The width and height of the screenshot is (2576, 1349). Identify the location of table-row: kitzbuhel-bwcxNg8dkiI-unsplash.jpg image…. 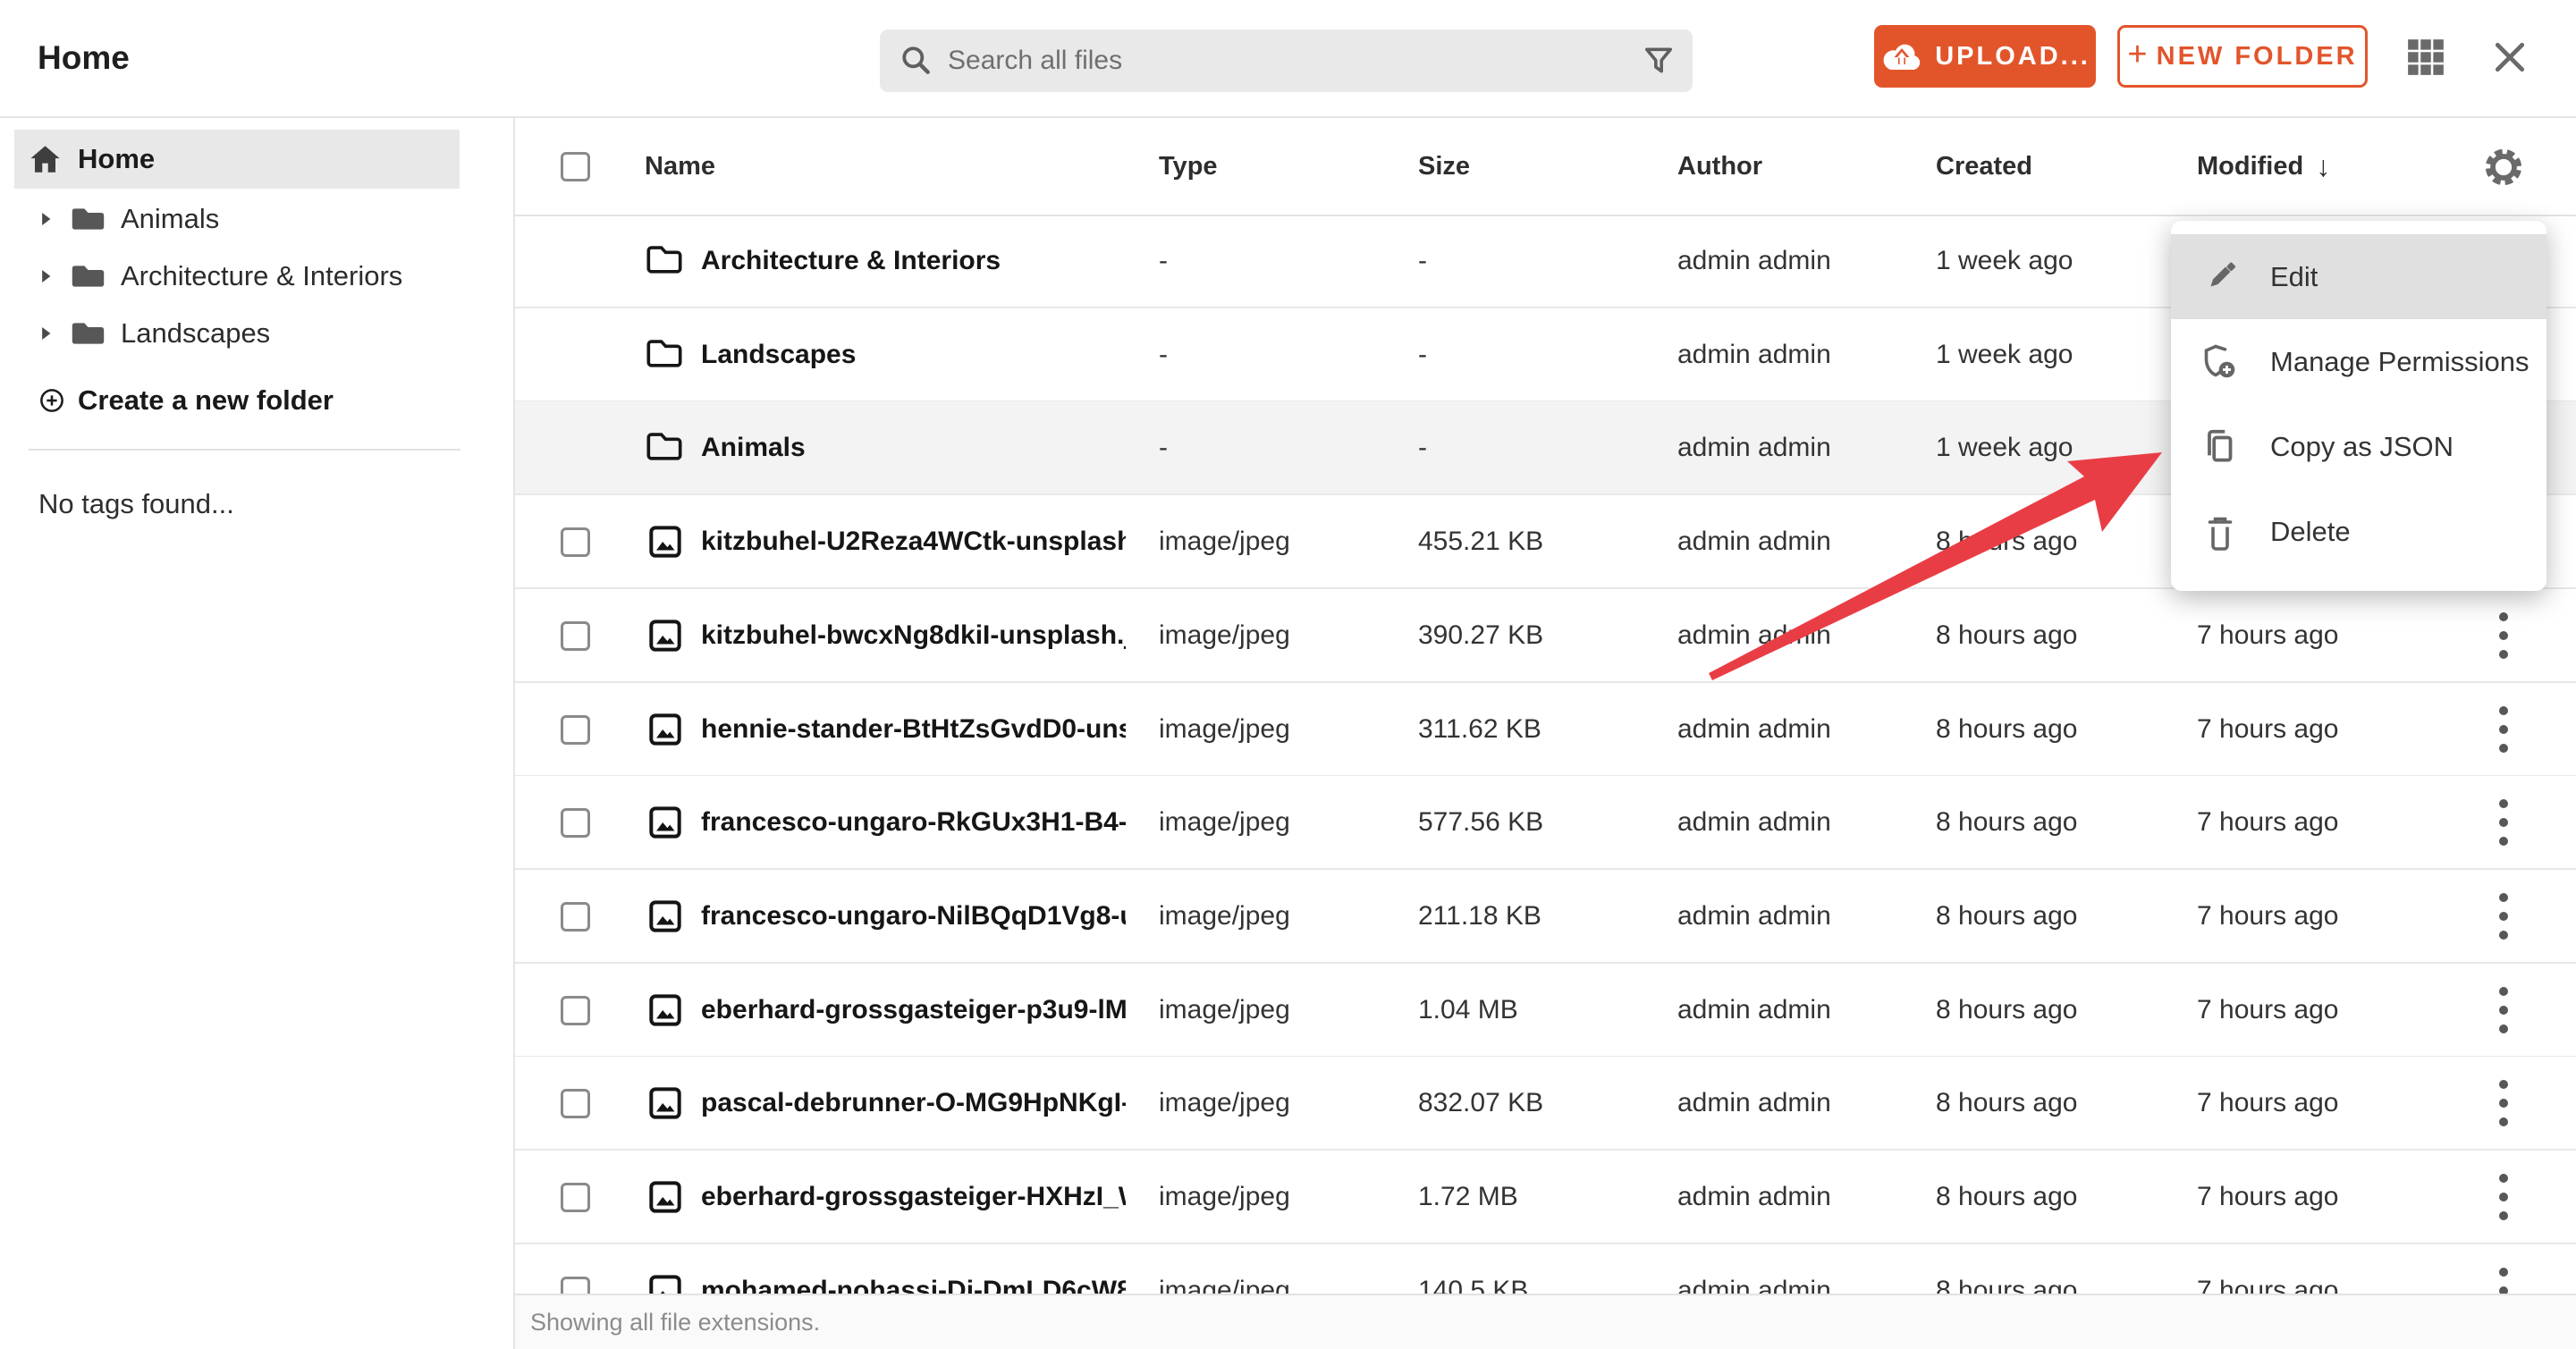
(1545, 636).